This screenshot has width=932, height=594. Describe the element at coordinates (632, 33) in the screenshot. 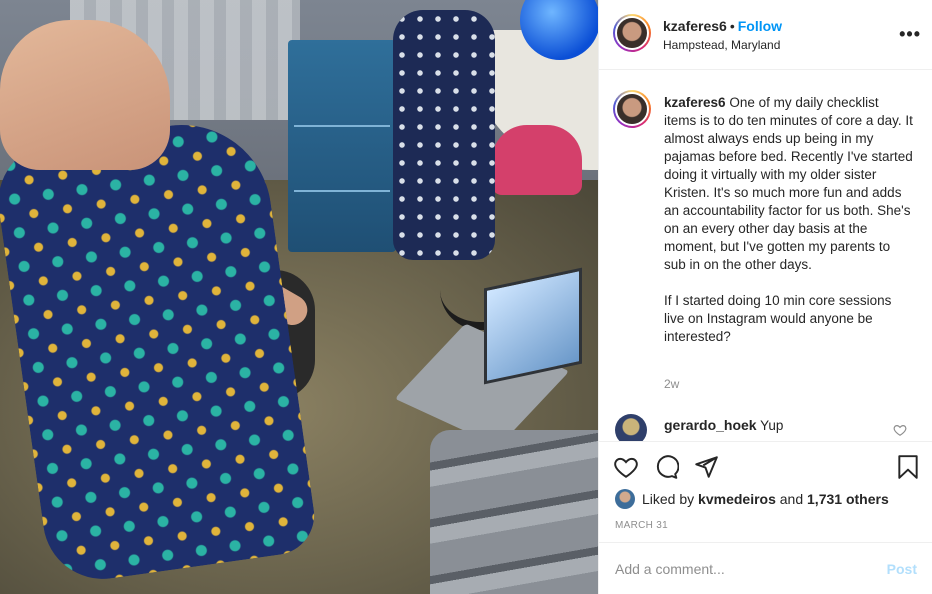

I see `avatar` at that location.